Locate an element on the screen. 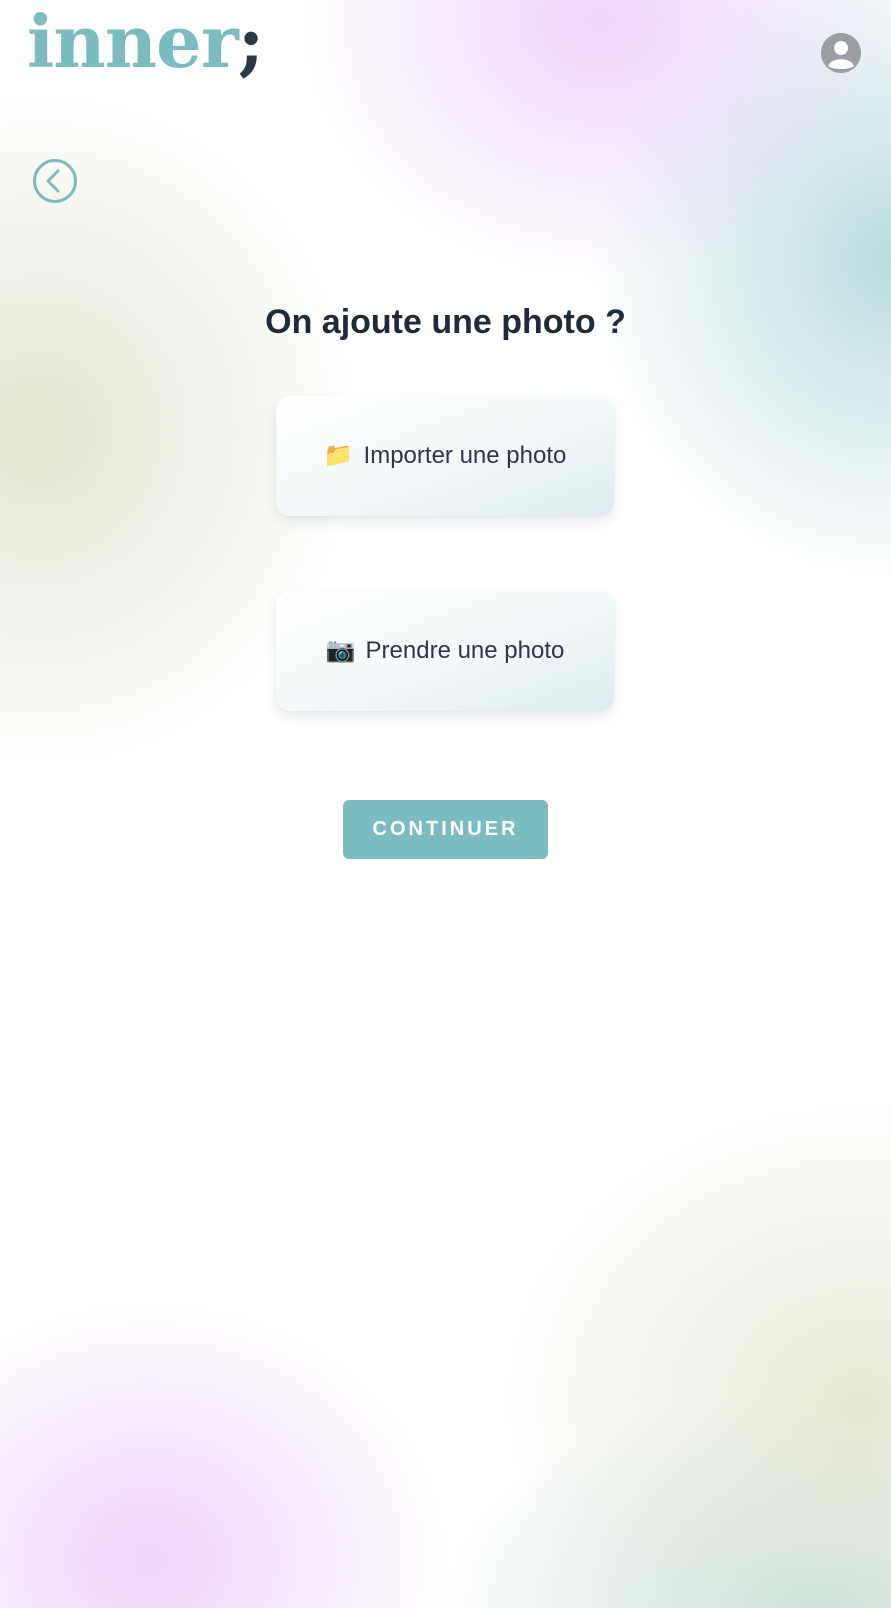 This screenshot has width=891, height=1608. logo-text: inner is located at coordinates (133, 42).